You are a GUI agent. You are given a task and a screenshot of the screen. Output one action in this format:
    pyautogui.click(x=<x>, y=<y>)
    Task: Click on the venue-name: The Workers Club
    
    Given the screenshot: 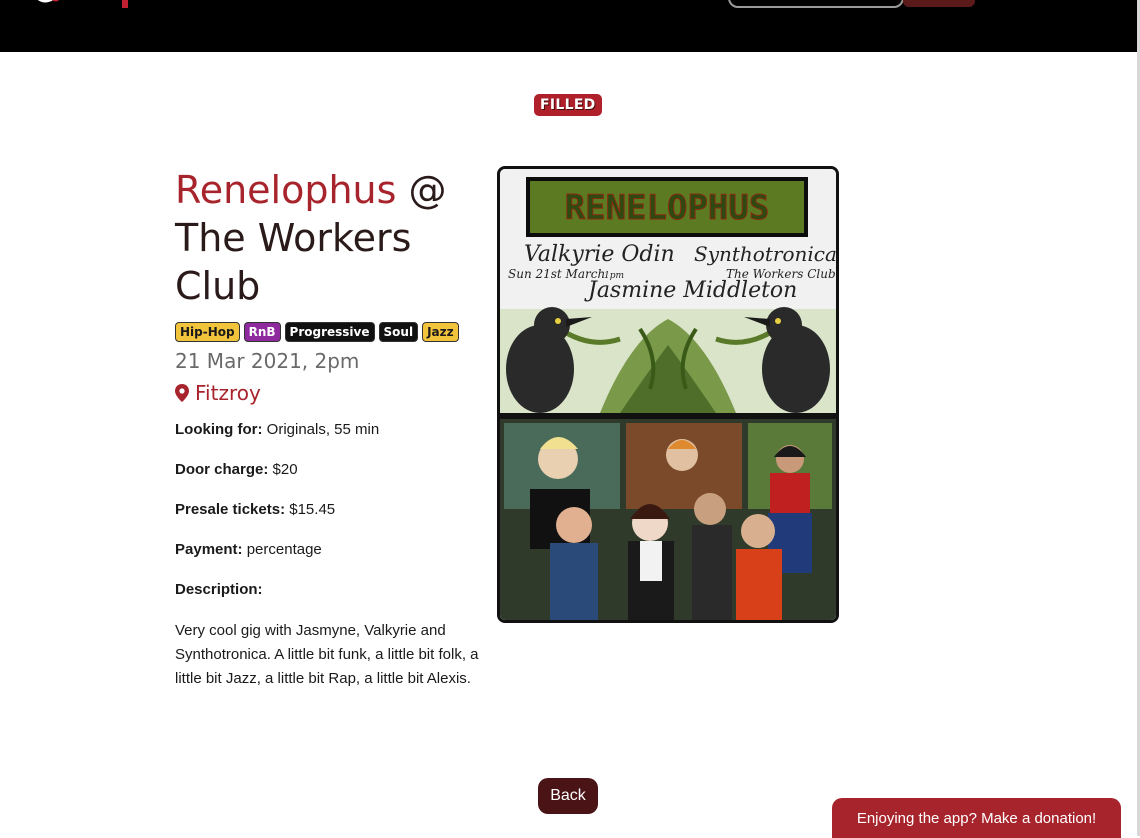 What is the action you would take?
    pyautogui.click(x=293, y=262)
    